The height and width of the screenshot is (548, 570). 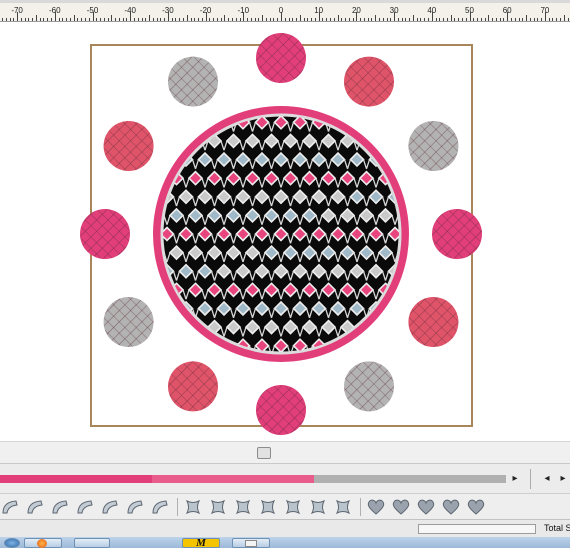 I want to click on quick-launch-icon, so click(x=92, y=543).